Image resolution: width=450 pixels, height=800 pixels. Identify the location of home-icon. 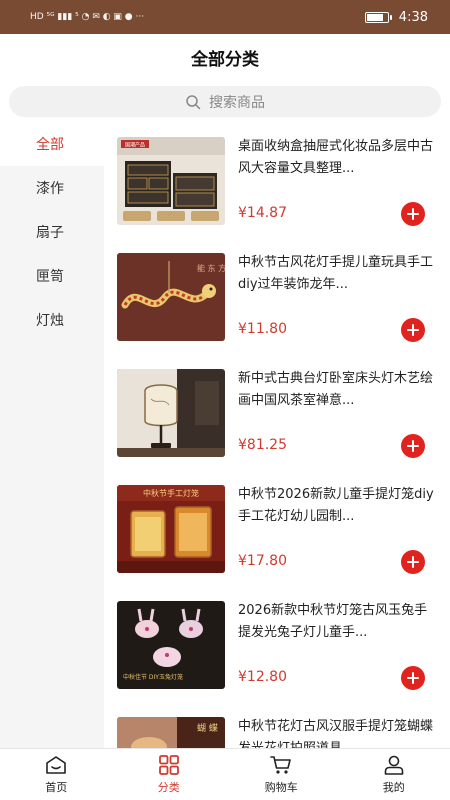
(56, 765).